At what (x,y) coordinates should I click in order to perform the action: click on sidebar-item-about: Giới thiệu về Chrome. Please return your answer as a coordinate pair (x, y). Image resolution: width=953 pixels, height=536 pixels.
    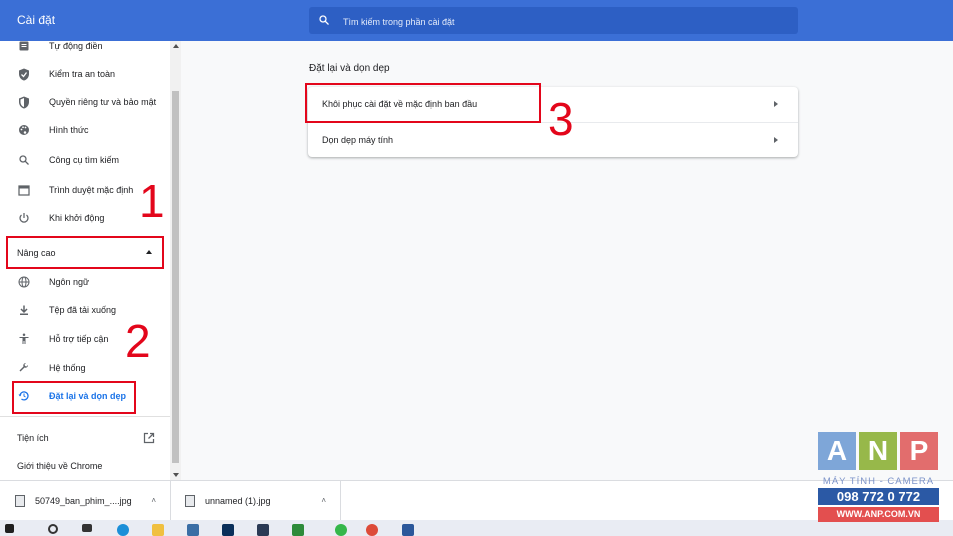
    Looking at the image, I should click on (84, 466).